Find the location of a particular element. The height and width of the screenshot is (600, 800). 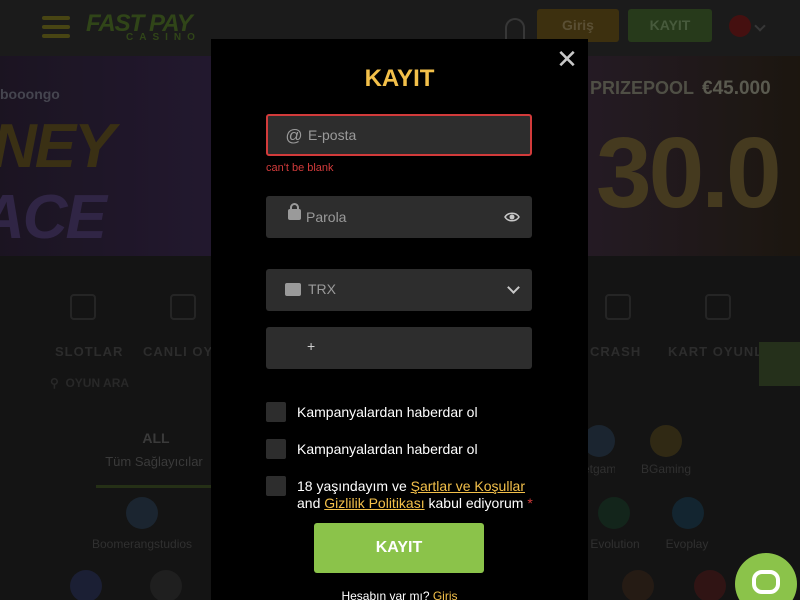

currency-value: TRX is located at coordinates (322, 289).